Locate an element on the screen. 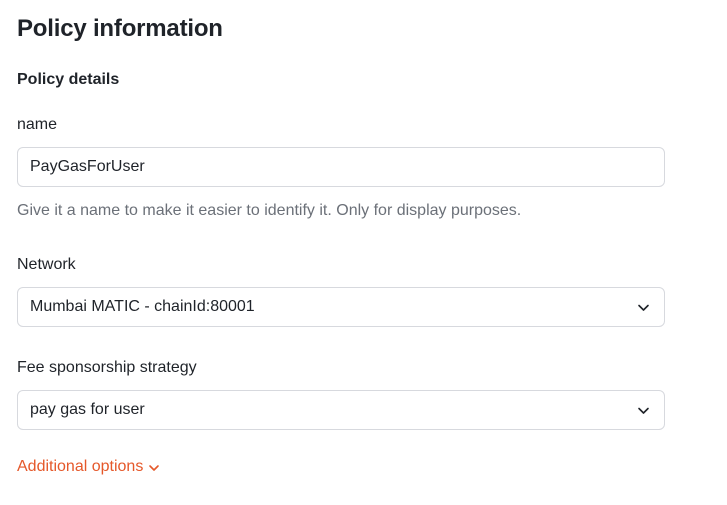 This screenshot has width=727, height=505. additional-options-toggle: Additional options is located at coordinates (88, 467).